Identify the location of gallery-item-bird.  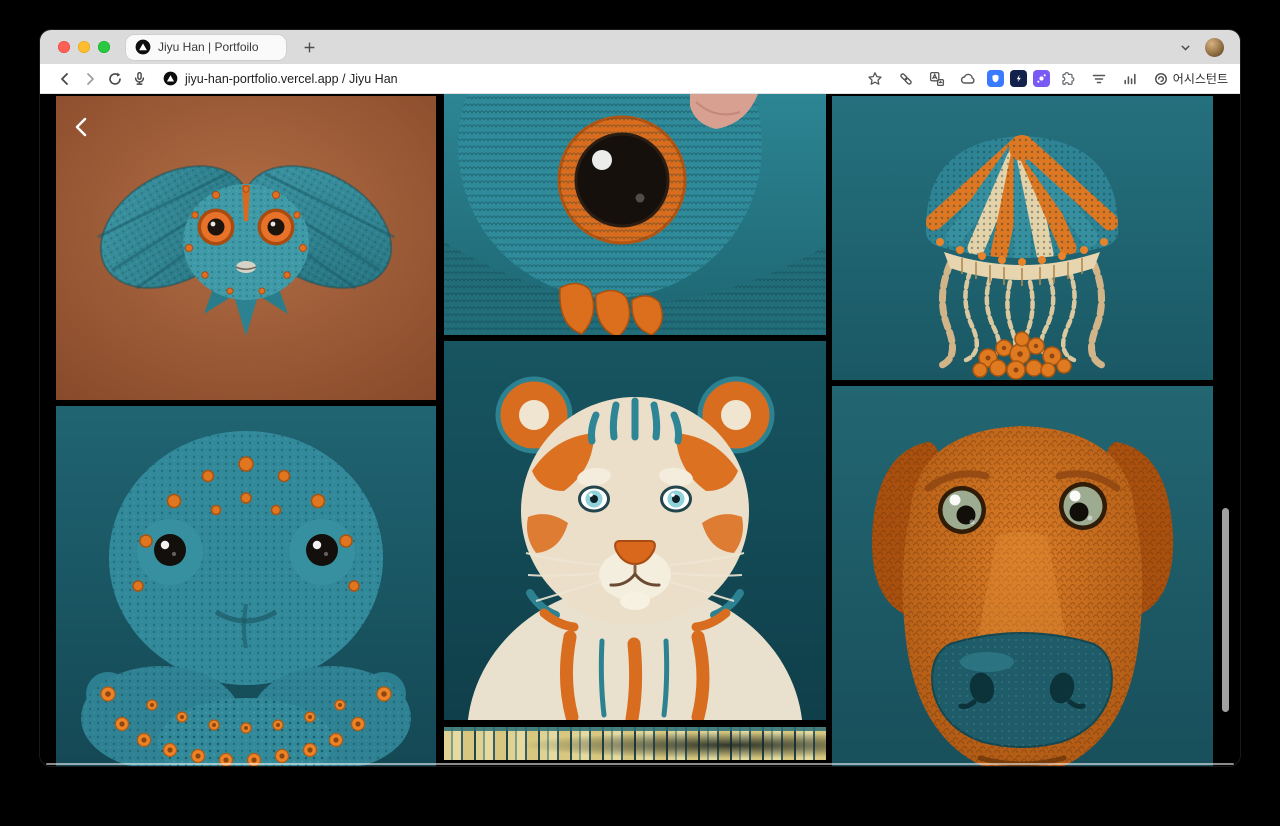
(635, 214).